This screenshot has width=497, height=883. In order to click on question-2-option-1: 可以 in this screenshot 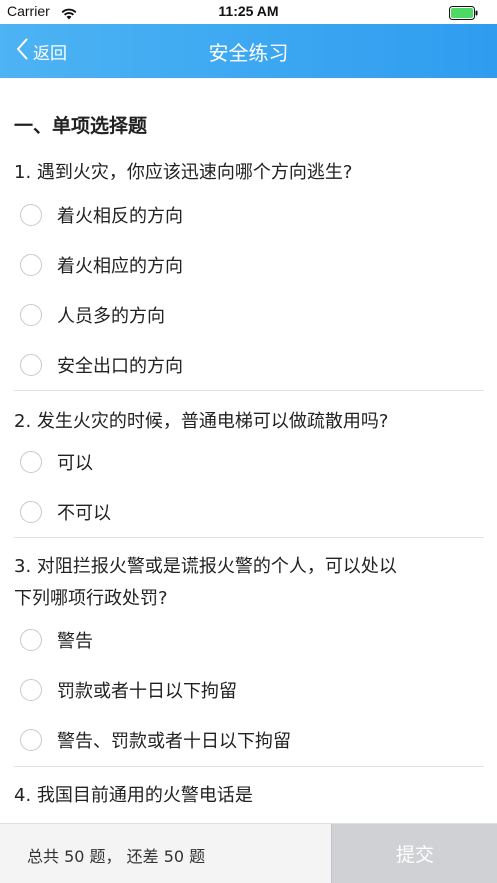, I will do `click(56, 462)`.